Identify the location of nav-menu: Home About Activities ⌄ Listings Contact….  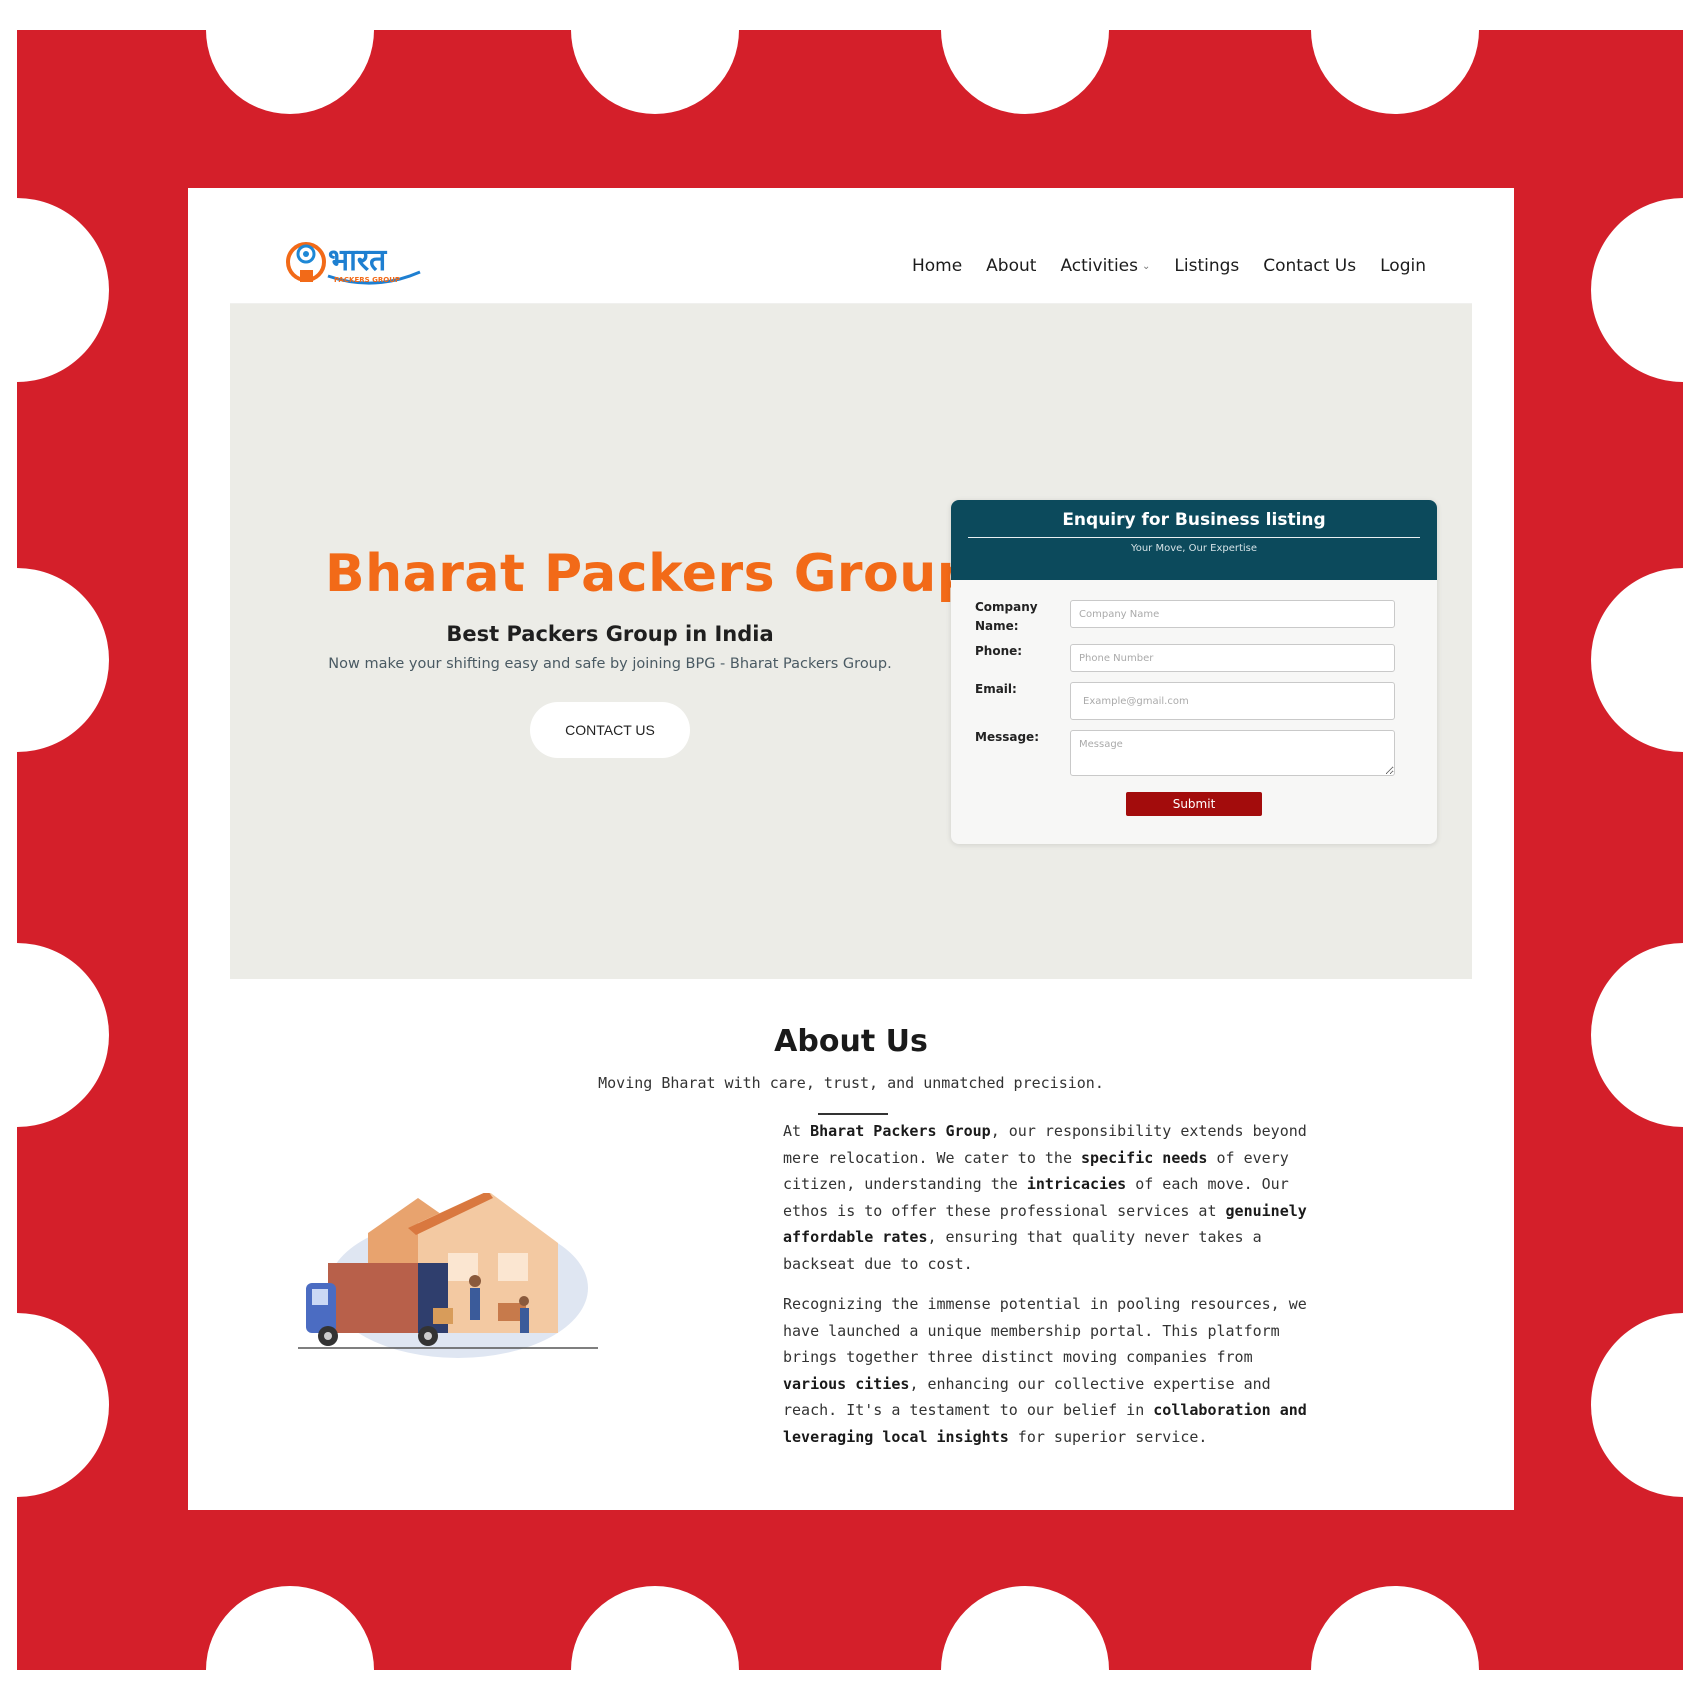
(1169, 266).